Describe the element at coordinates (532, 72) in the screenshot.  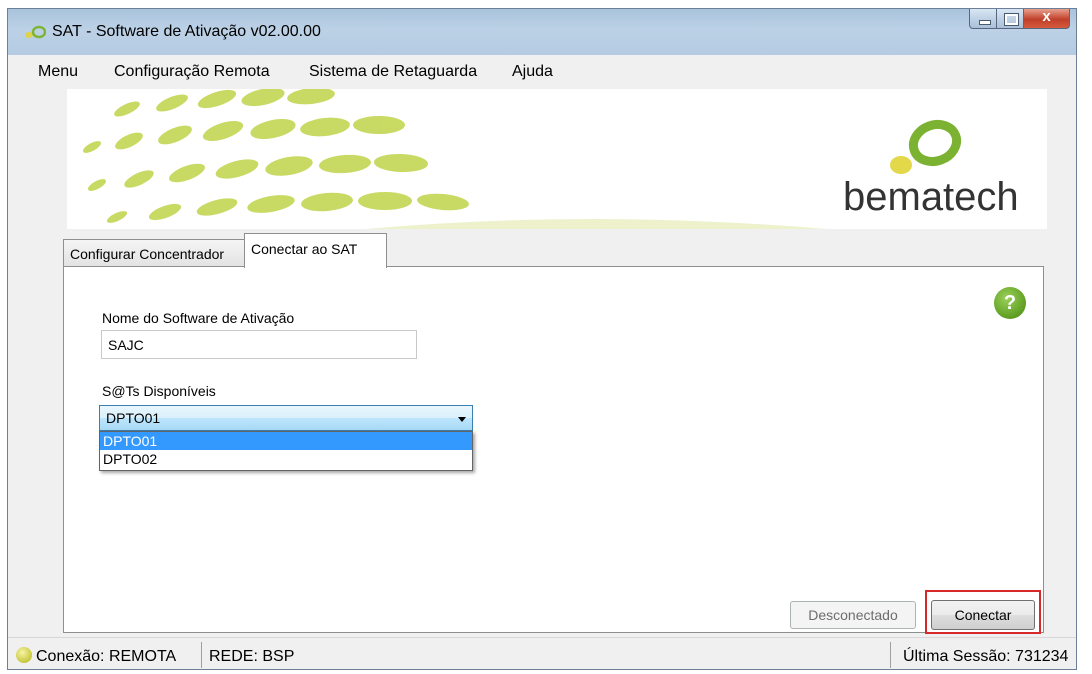
I see `menu-item-ajuda: Ajuda` at that location.